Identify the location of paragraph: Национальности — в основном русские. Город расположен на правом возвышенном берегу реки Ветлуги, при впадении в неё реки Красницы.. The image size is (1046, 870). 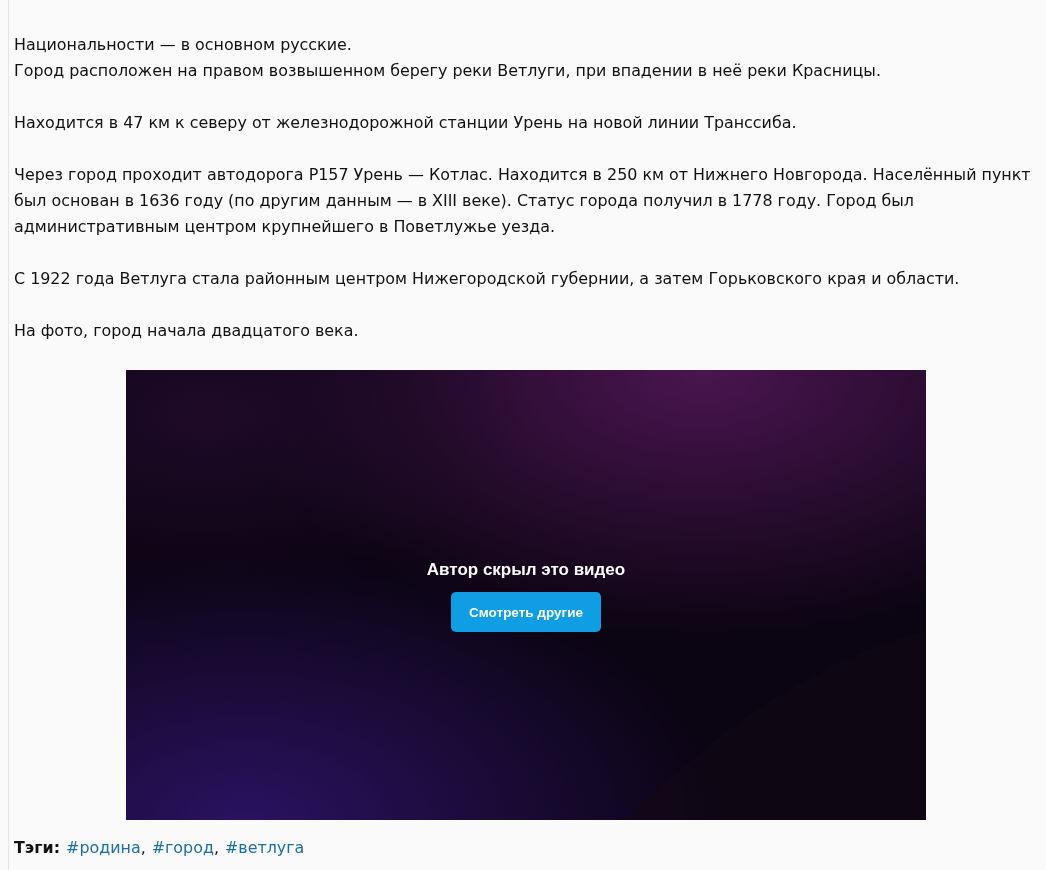
(448, 58).